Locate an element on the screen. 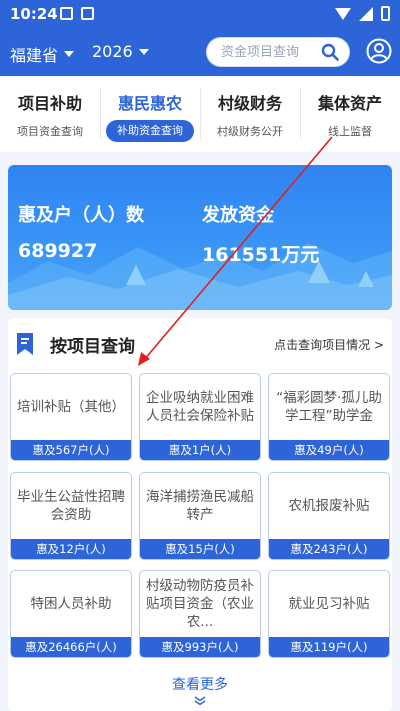  province-select: 福建省 is located at coordinates (42, 54).